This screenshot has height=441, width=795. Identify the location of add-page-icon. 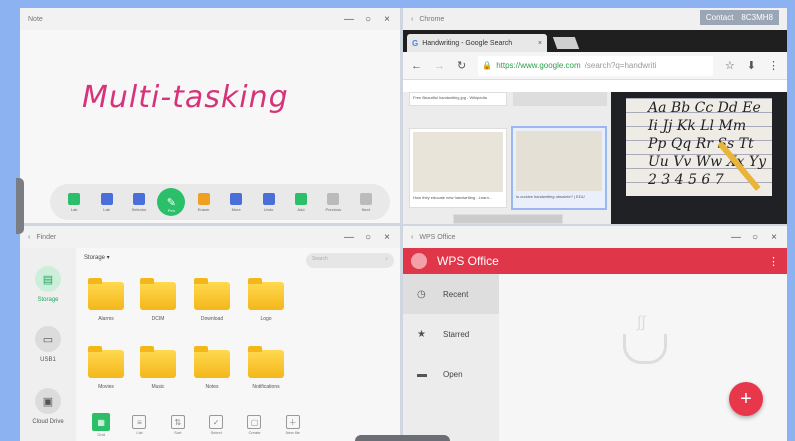
(300, 198).